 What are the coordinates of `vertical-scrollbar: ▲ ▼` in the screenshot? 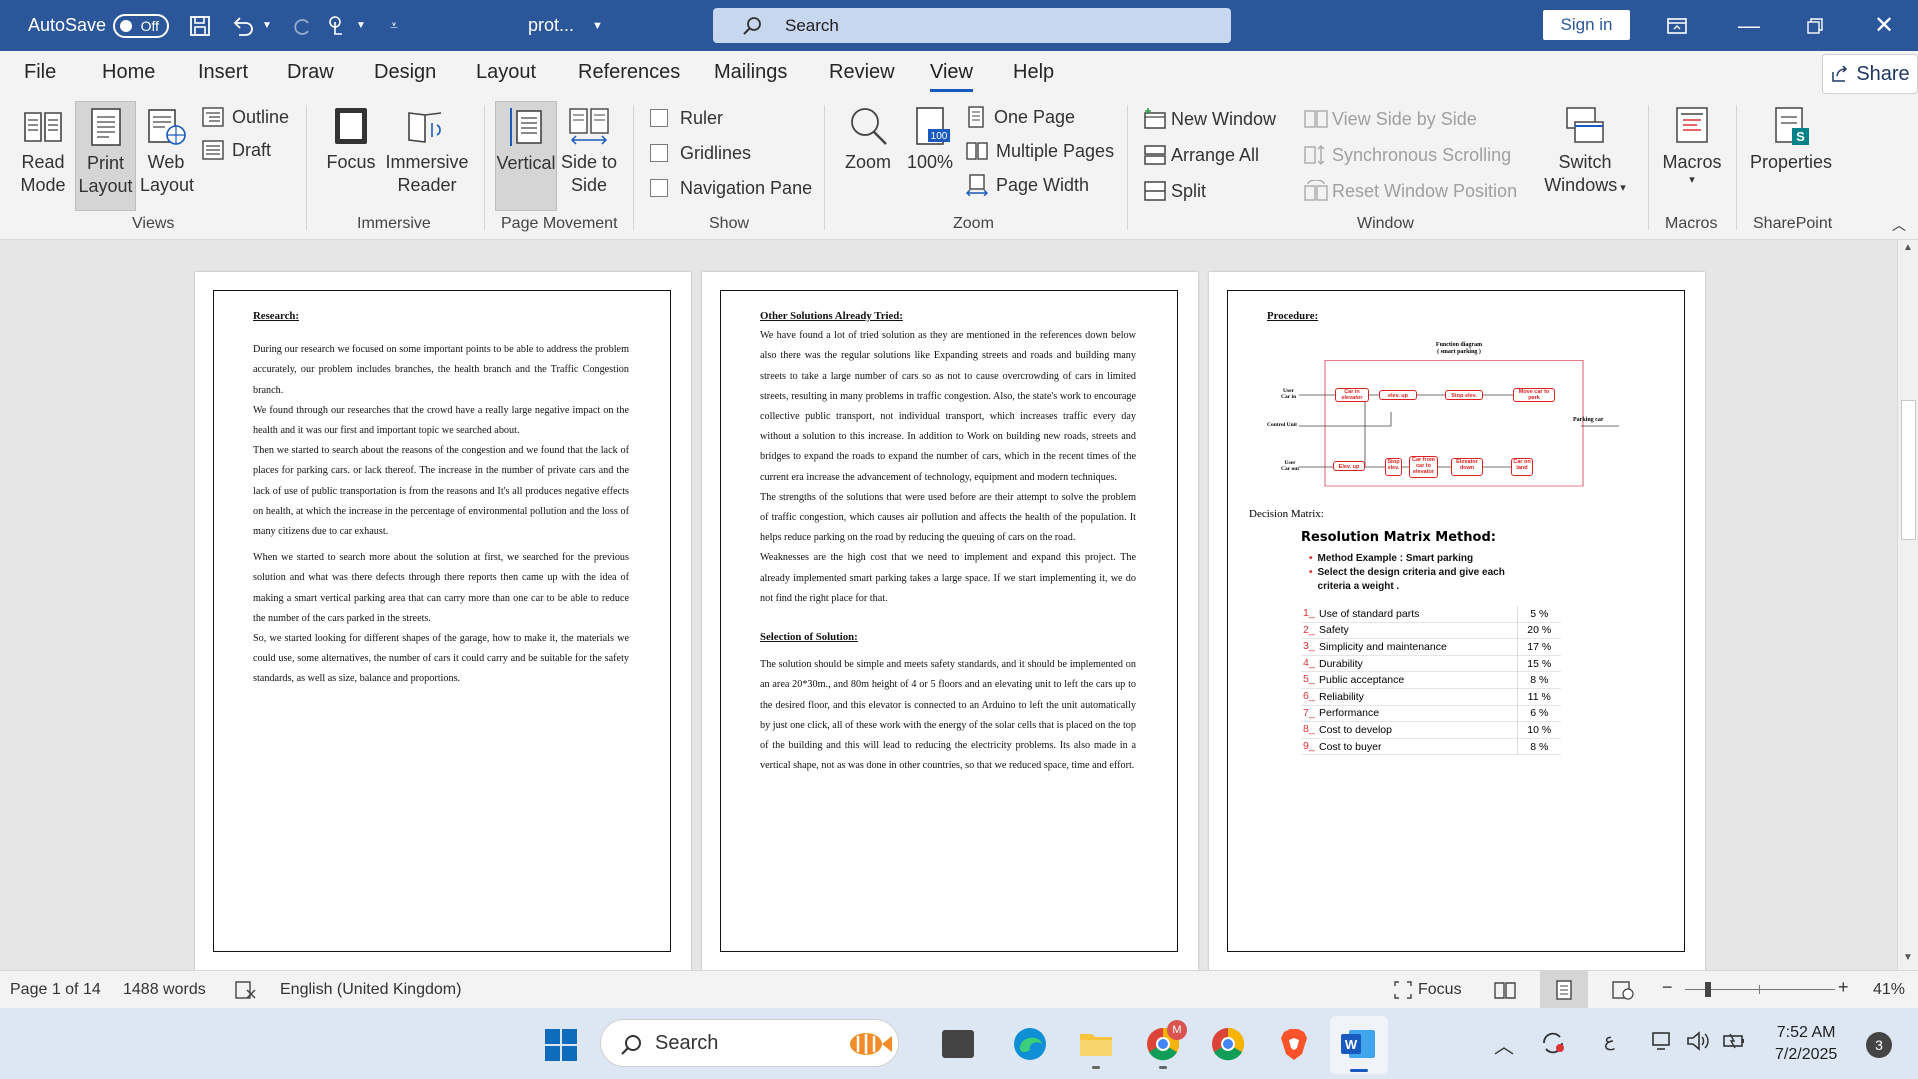 It's located at (1907, 605).